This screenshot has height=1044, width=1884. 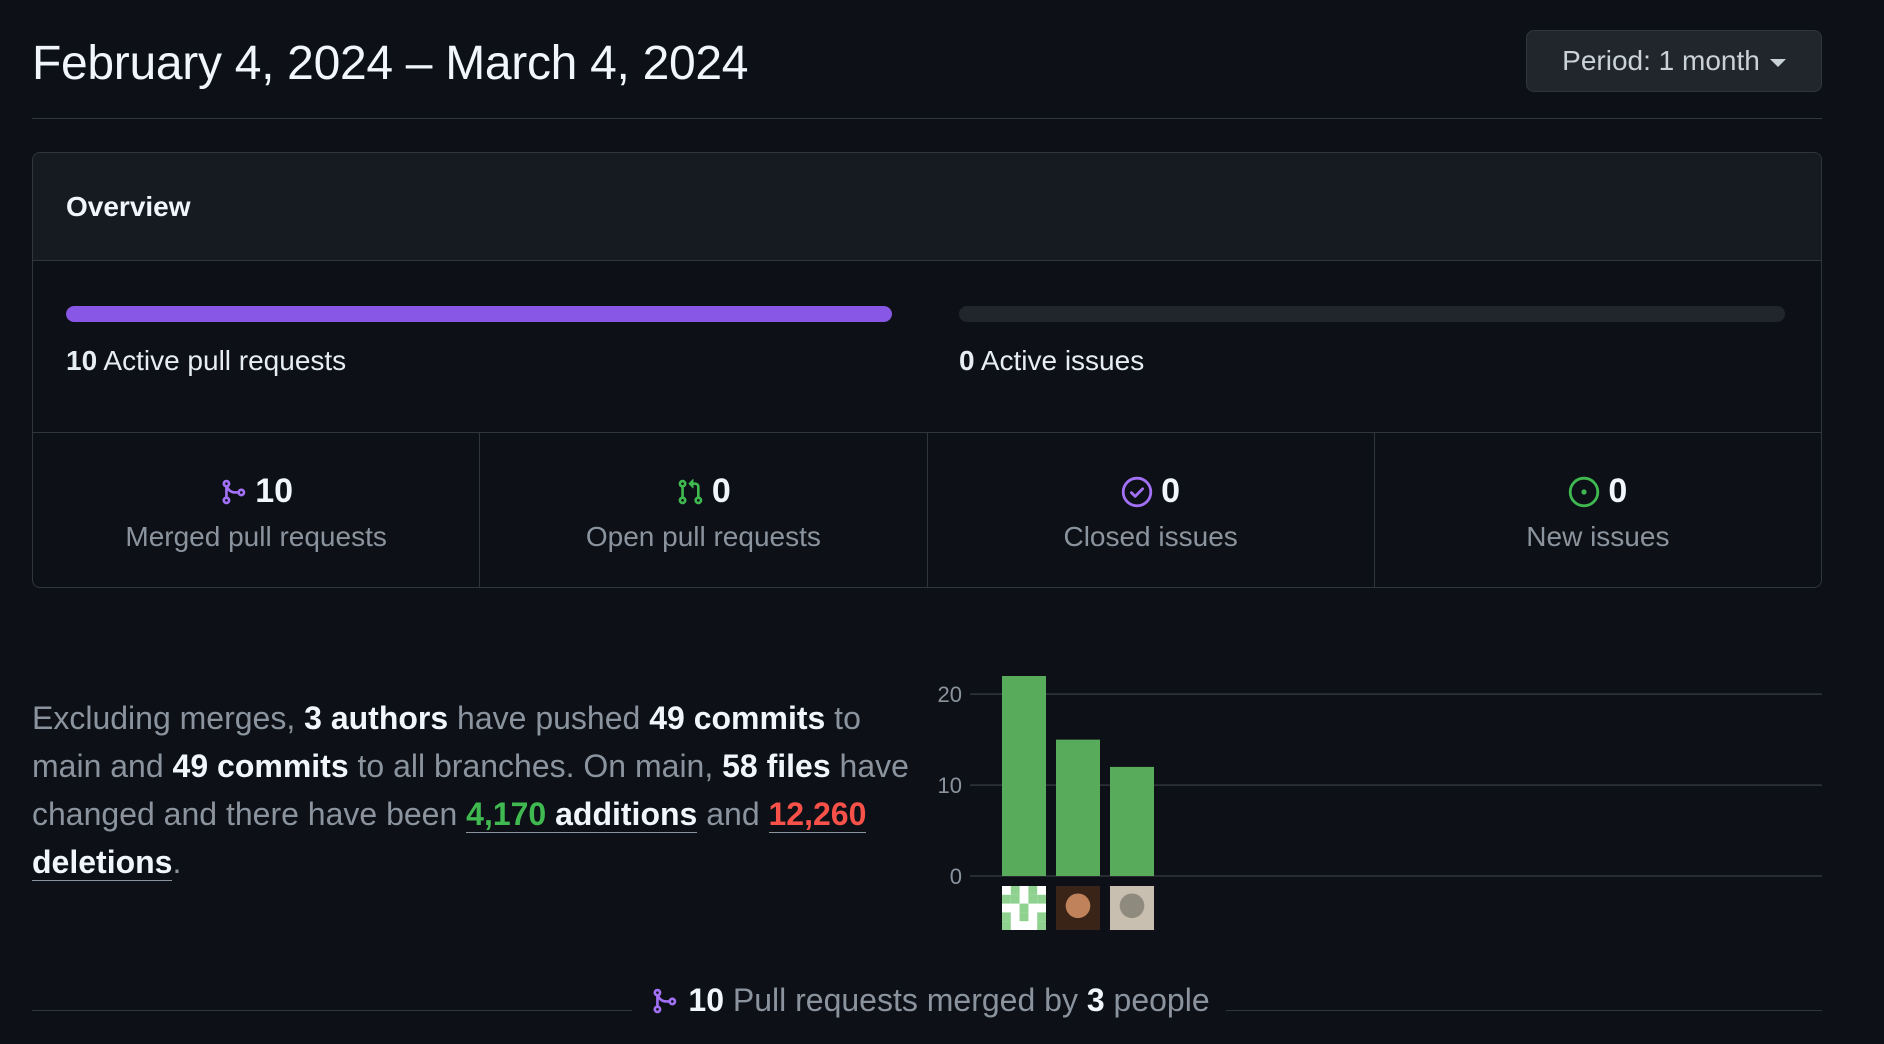 What do you see at coordinates (1598, 536) in the screenshot?
I see `new-issues-label: New issues` at bounding box center [1598, 536].